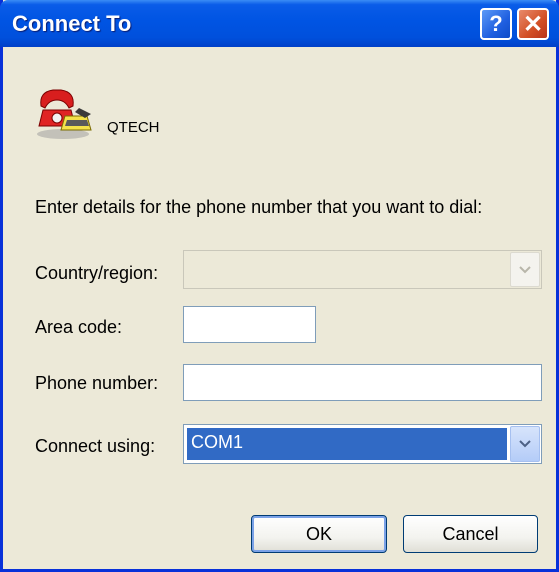  I want to click on title-bar: Connect To ? ✕, so click(279, 23).